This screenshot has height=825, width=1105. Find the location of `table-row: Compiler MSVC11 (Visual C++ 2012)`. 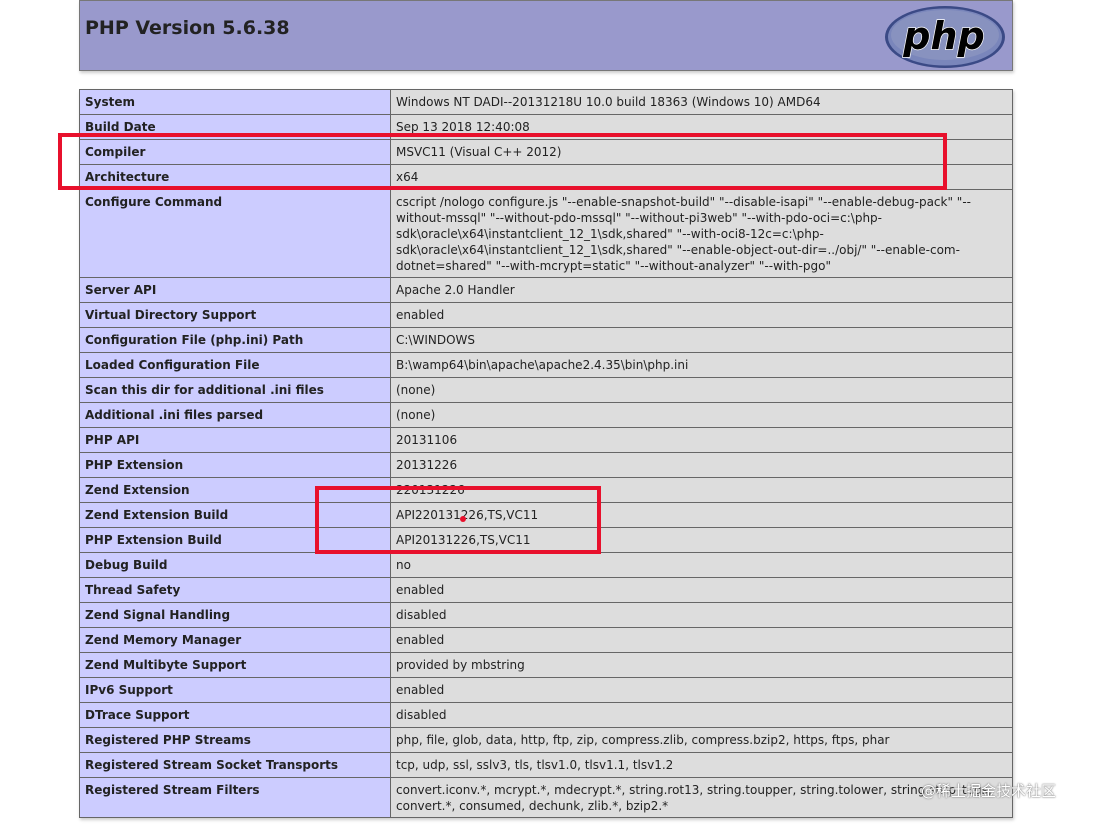

table-row: Compiler MSVC11 (Visual C++ 2012) is located at coordinates (546, 152).